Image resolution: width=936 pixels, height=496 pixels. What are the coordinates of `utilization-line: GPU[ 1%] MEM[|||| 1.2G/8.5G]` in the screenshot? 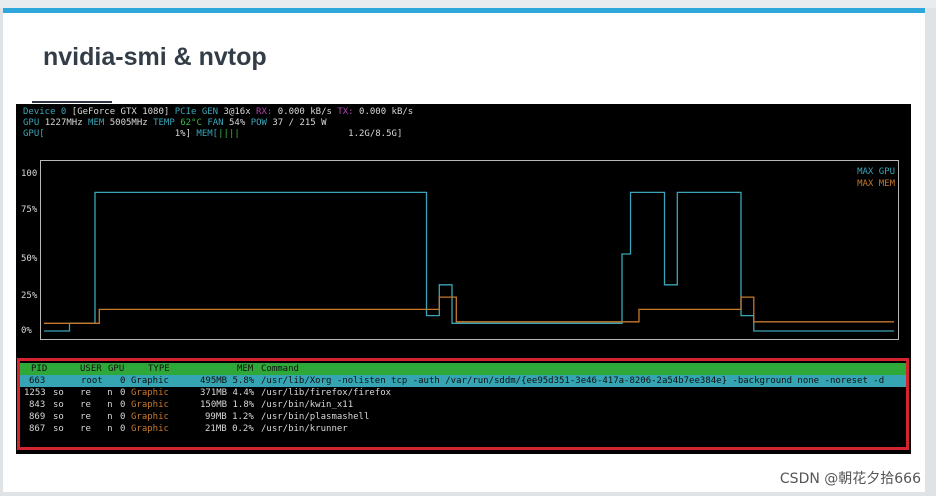 It's located at (212, 134).